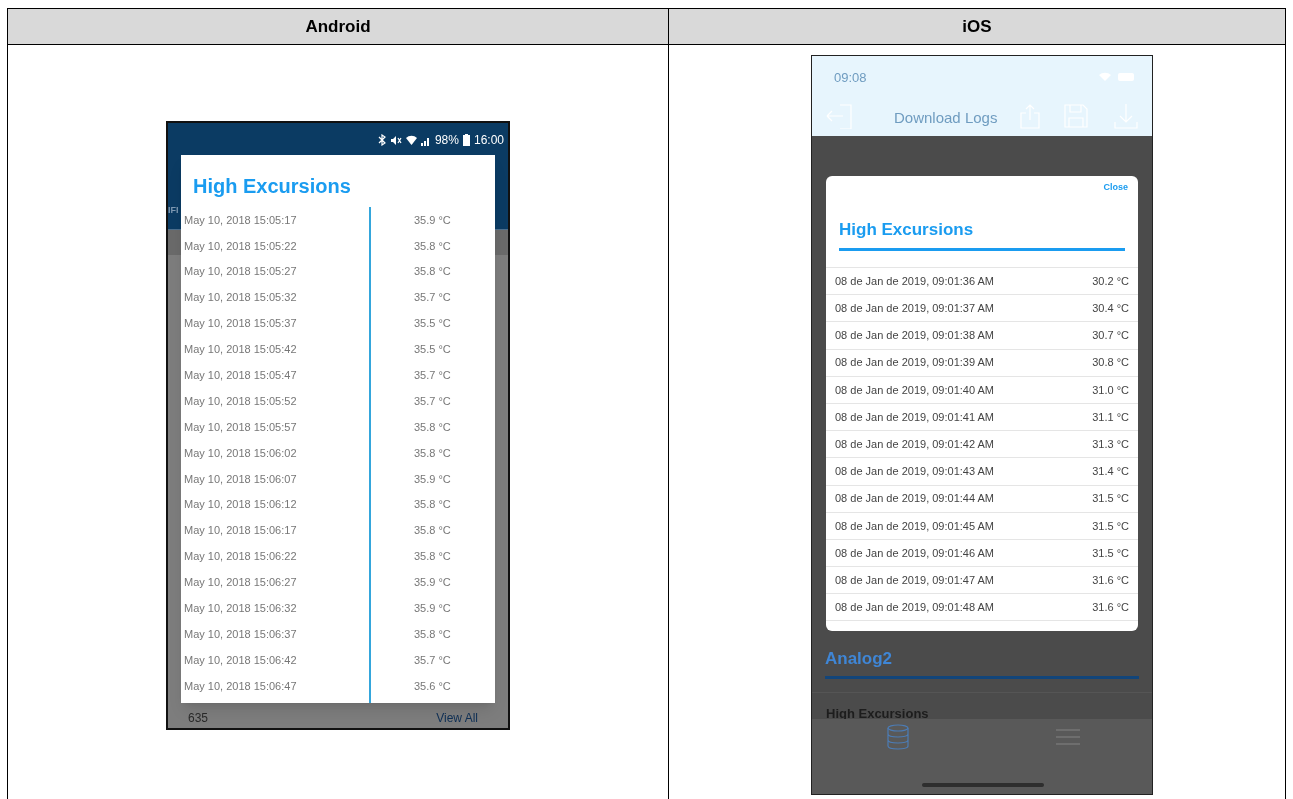 The height and width of the screenshot is (799, 1293). Describe the element at coordinates (173, 210) in the screenshot. I see `tab-label: IFI` at that location.